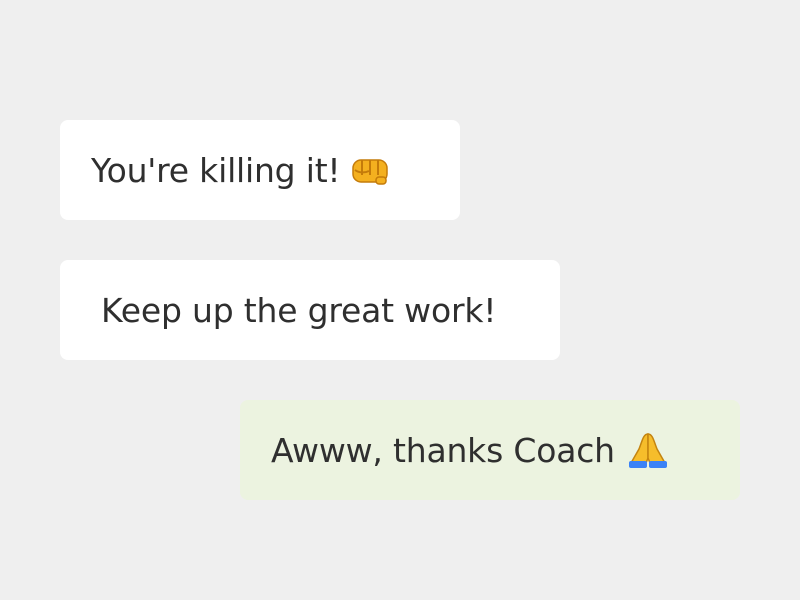 This screenshot has width=800, height=600. I want to click on folded-hands-emoji-icon, so click(648, 450).